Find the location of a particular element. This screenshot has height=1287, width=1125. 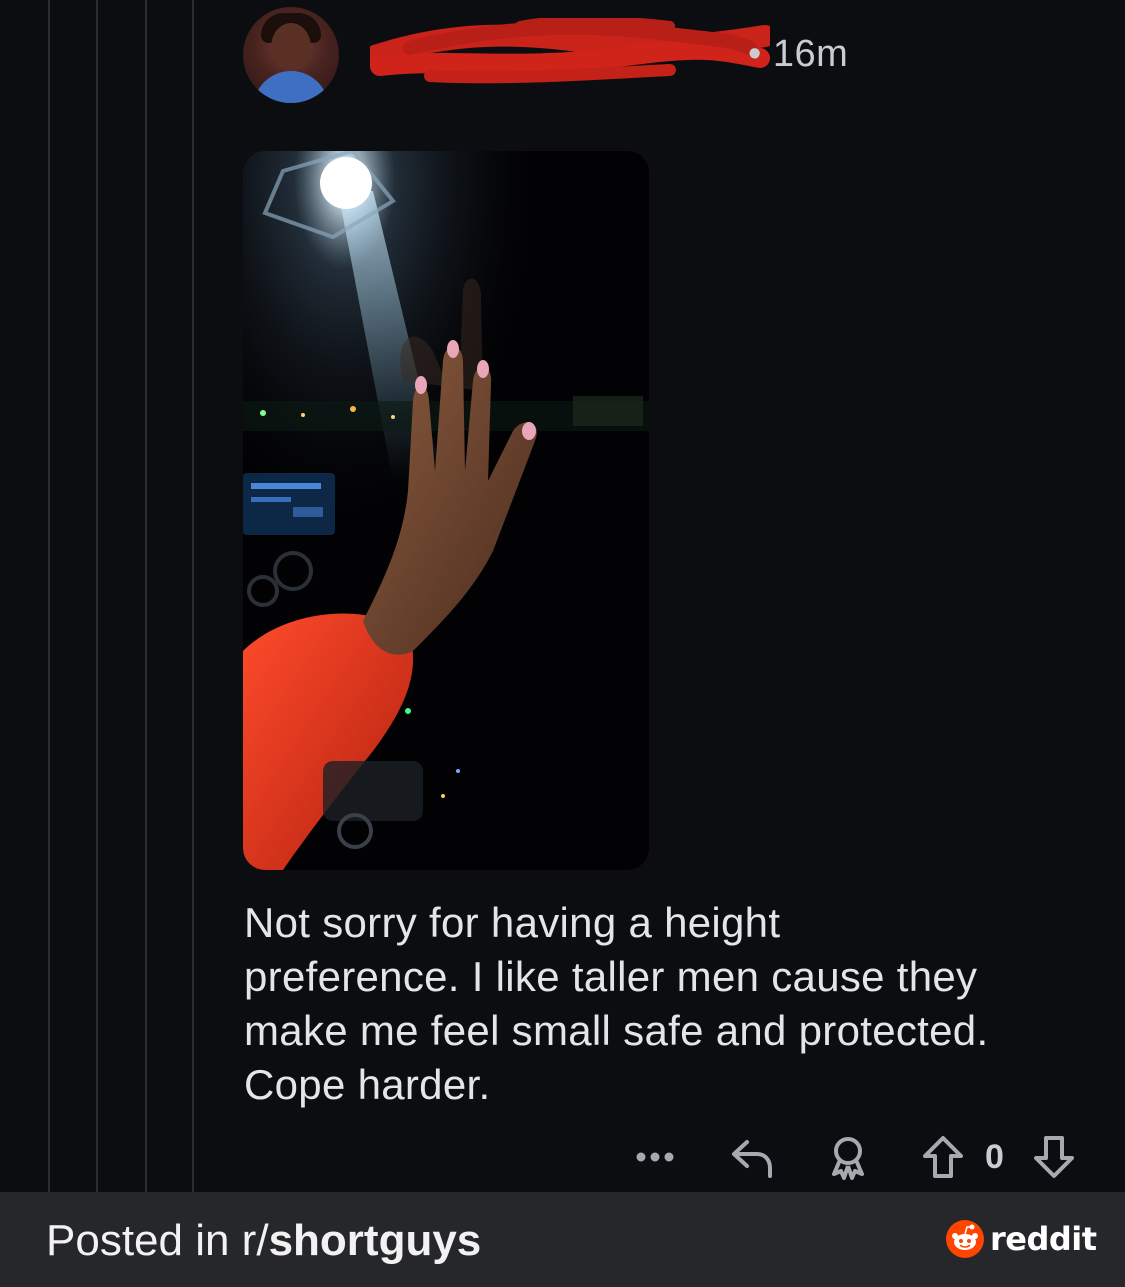

comment-line: make me feel small safe and protected. is located at coordinates (616, 1030).